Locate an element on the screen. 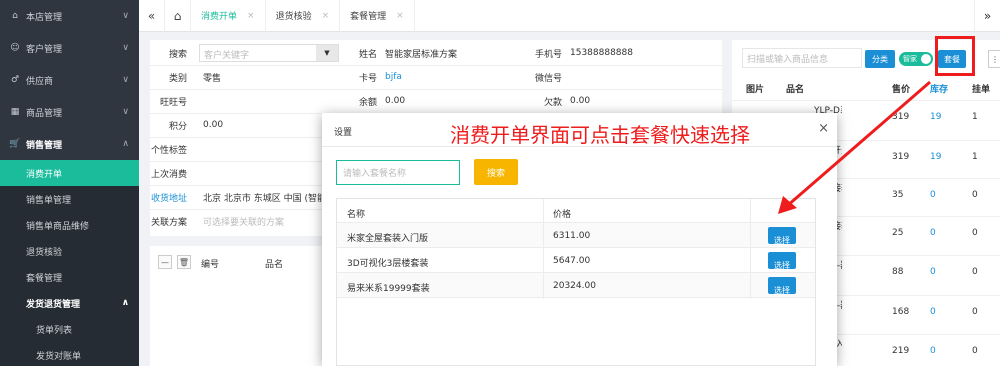  more-icon: ⋮ is located at coordinates (994, 59).